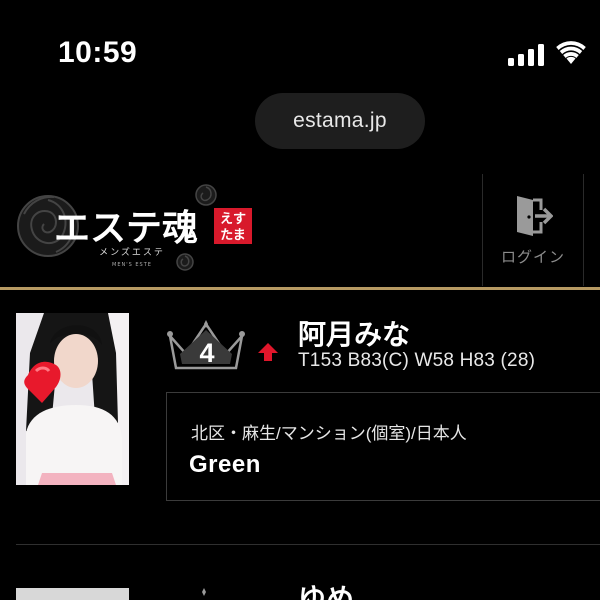 Image resolution: width=600 pixels, height=600 pixels. I want to click on header-divider, so click(300, 288).